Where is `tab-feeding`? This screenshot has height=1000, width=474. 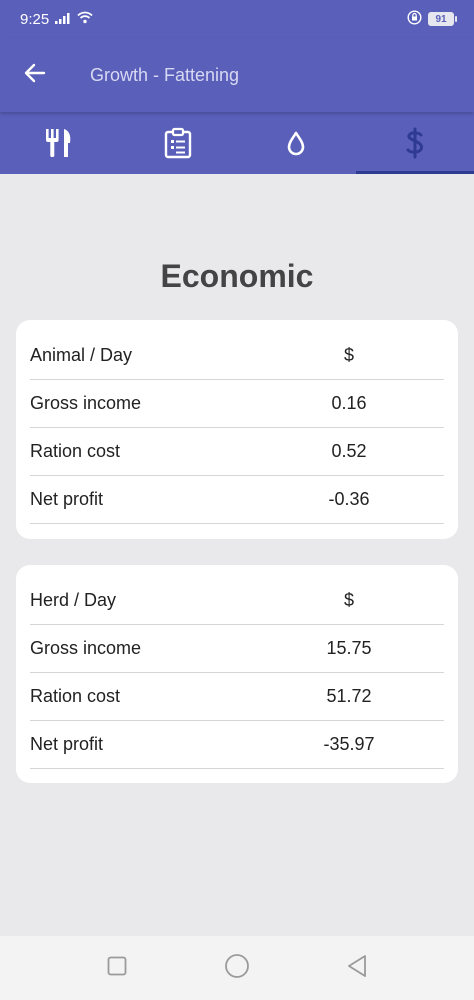
tab-feeding is located at coordinates (59, 143).